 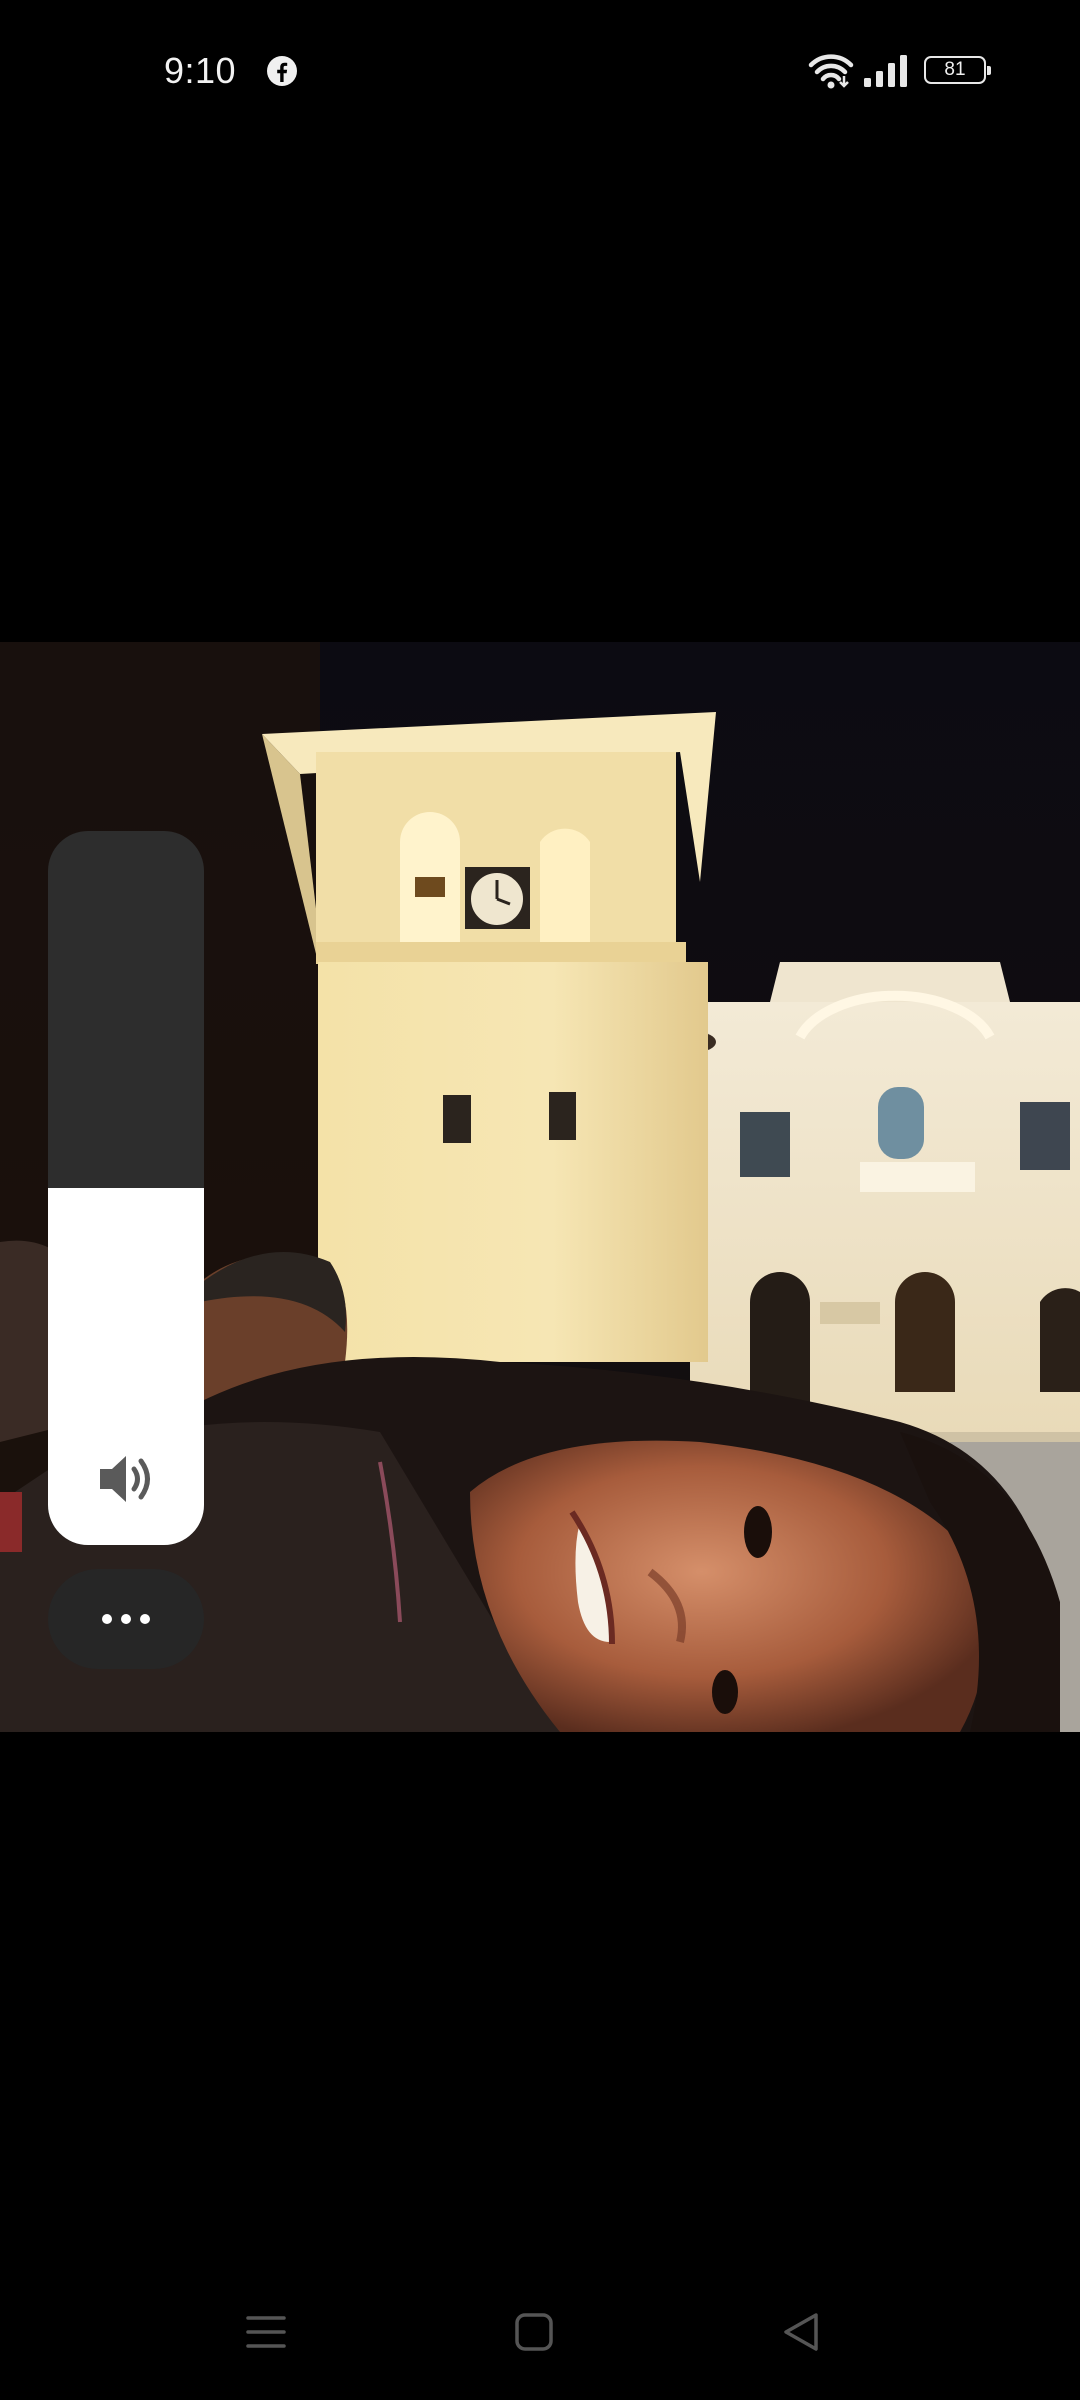 What do you see at coordinates (107, 1619) in the screenshot?
I see `more-horizontal-icon` at bounding box center [107, 1619].